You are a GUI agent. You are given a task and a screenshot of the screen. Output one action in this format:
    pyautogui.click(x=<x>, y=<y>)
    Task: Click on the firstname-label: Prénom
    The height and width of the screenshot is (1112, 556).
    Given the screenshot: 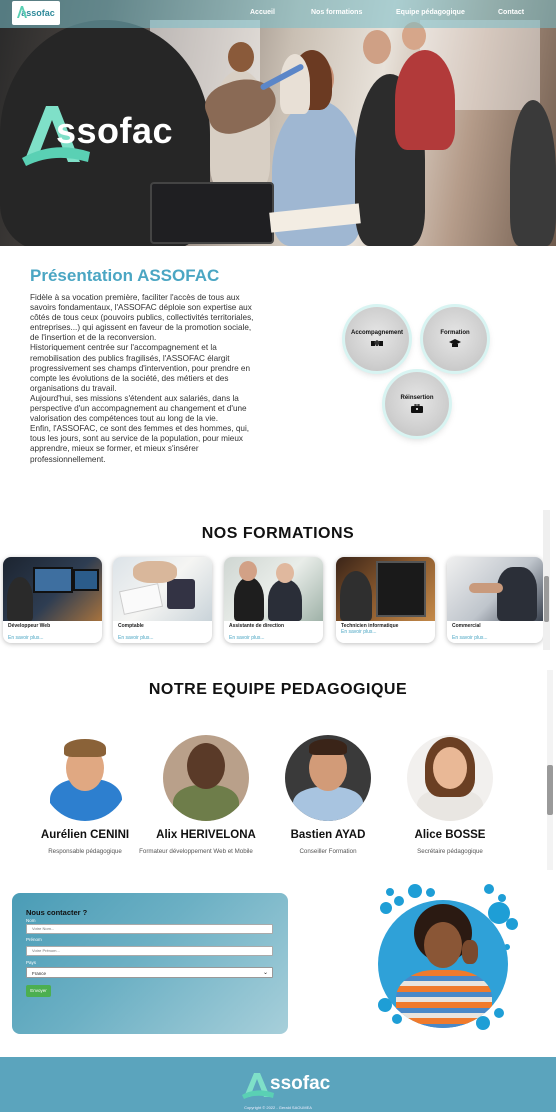 What is the action you would take?
    pyautogui.click(x=34, y=939)
    